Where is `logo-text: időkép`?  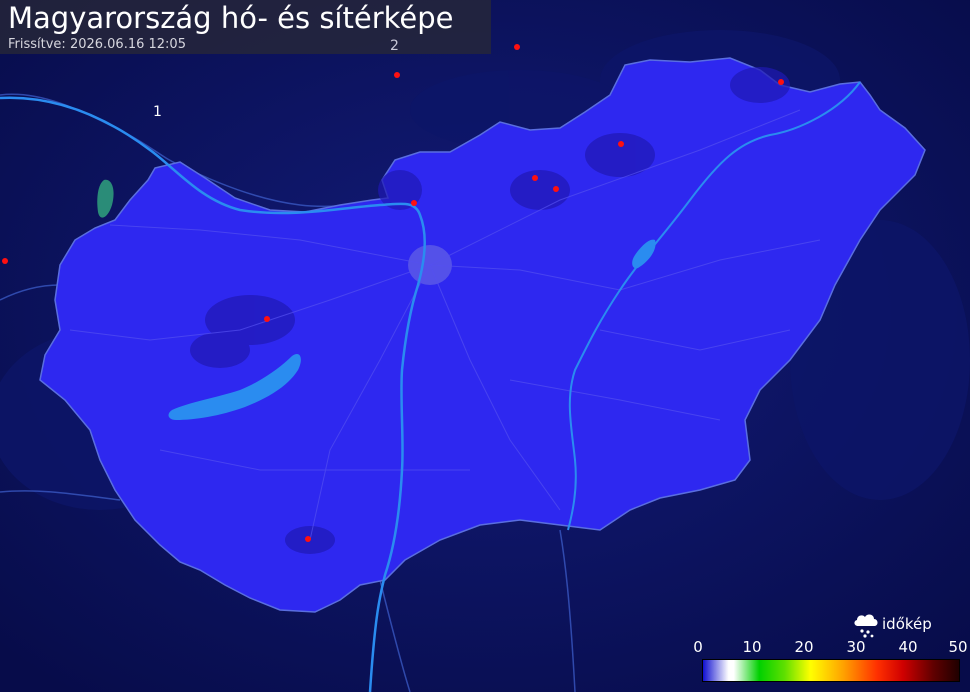
logo-text: időkép is located at coordinates (907, 624).